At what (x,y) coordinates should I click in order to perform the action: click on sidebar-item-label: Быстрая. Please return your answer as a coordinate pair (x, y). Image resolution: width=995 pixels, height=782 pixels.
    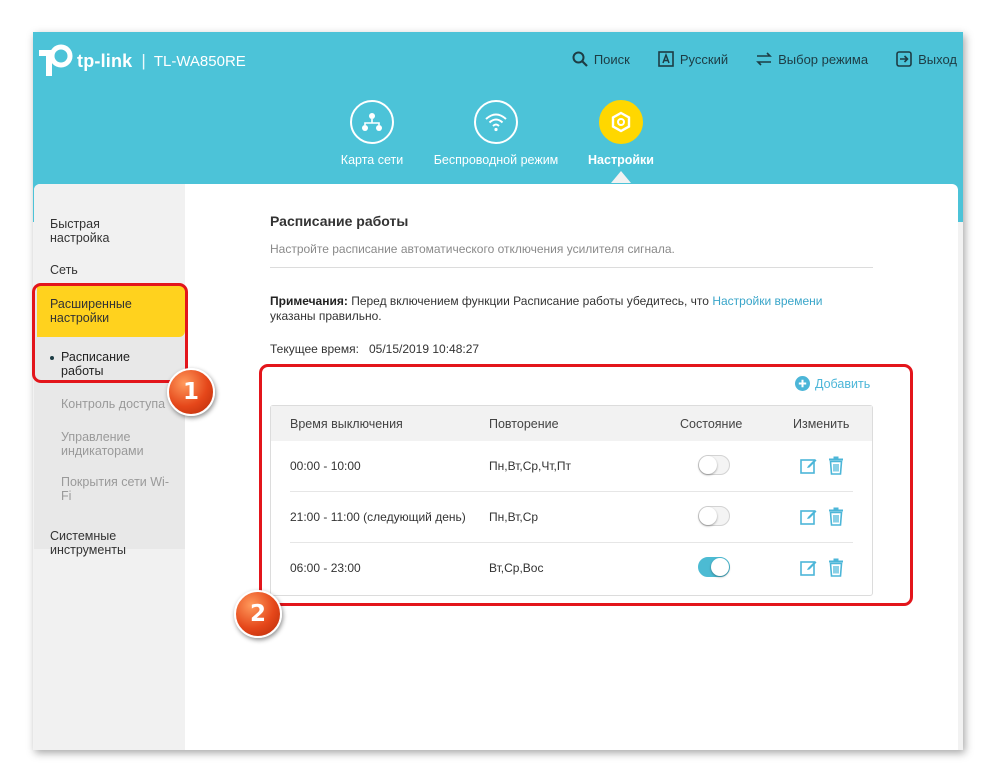
    Looking at the image, I should click on (75, 224).